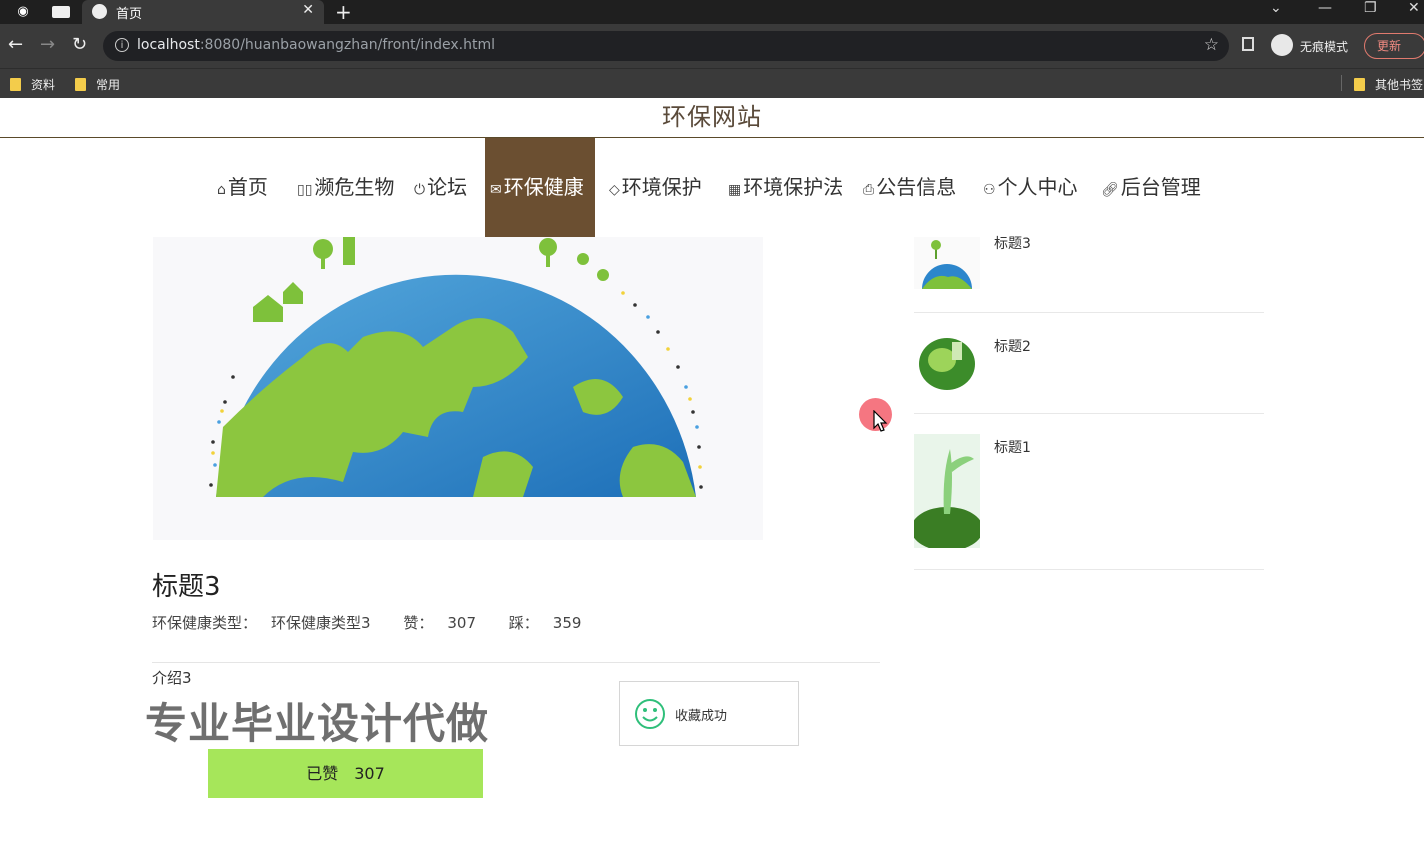  What do you see at coordinates (712, 117) in the screenshot?
I see `site-title: 环保网站` at bounding box center [712, 117].